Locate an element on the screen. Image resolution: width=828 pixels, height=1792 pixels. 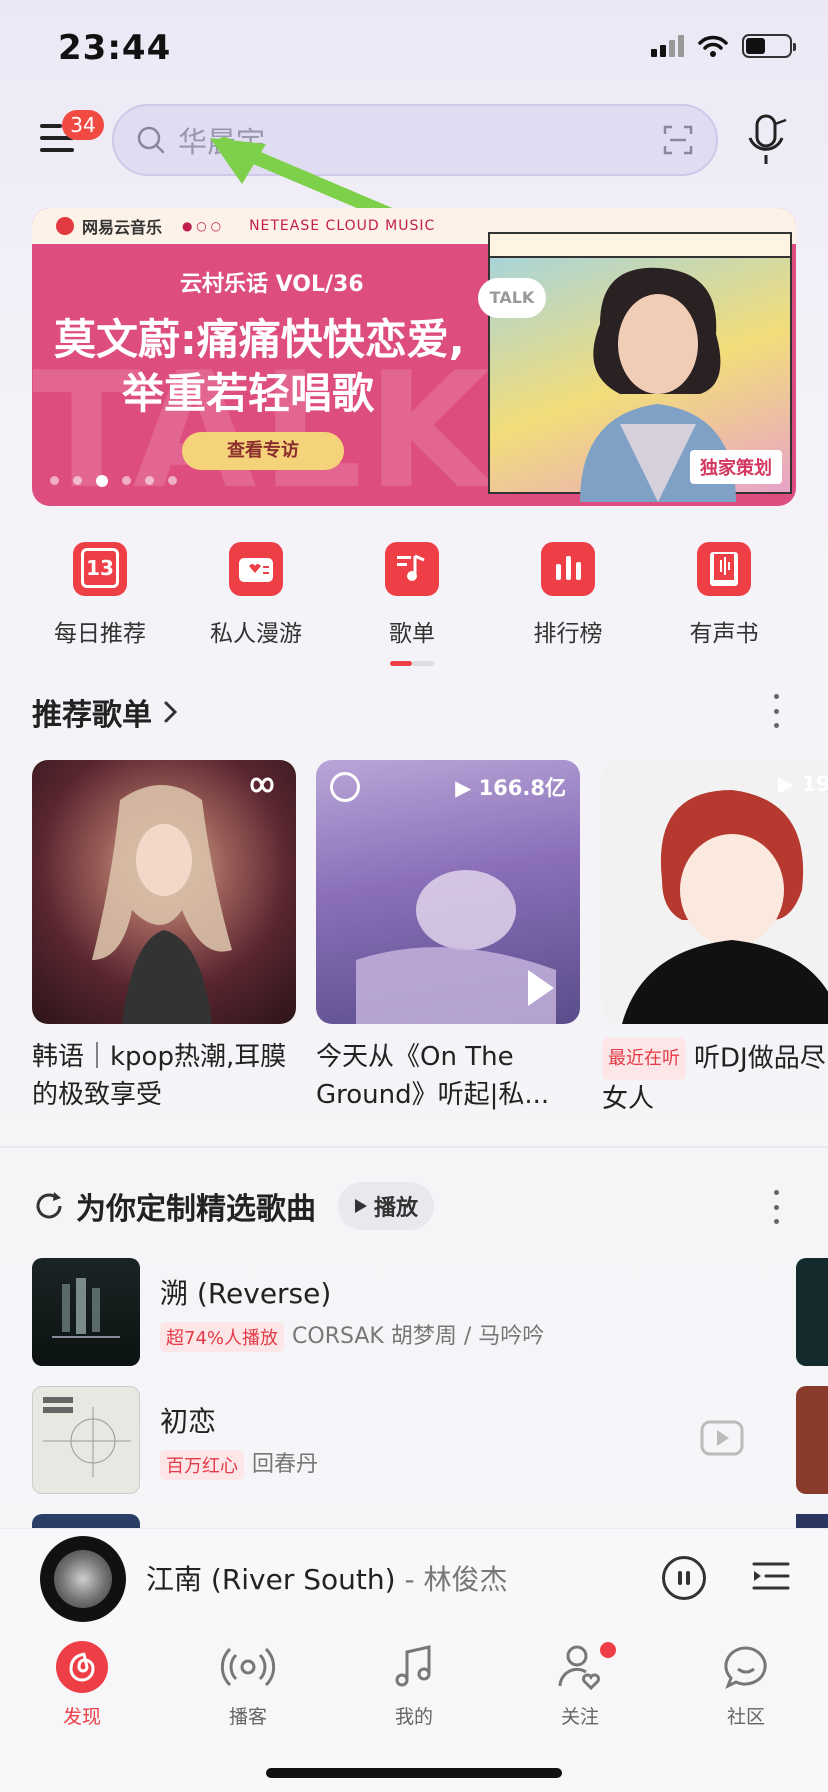
talk-bubble: TALK is located at coordinates (512, 298).